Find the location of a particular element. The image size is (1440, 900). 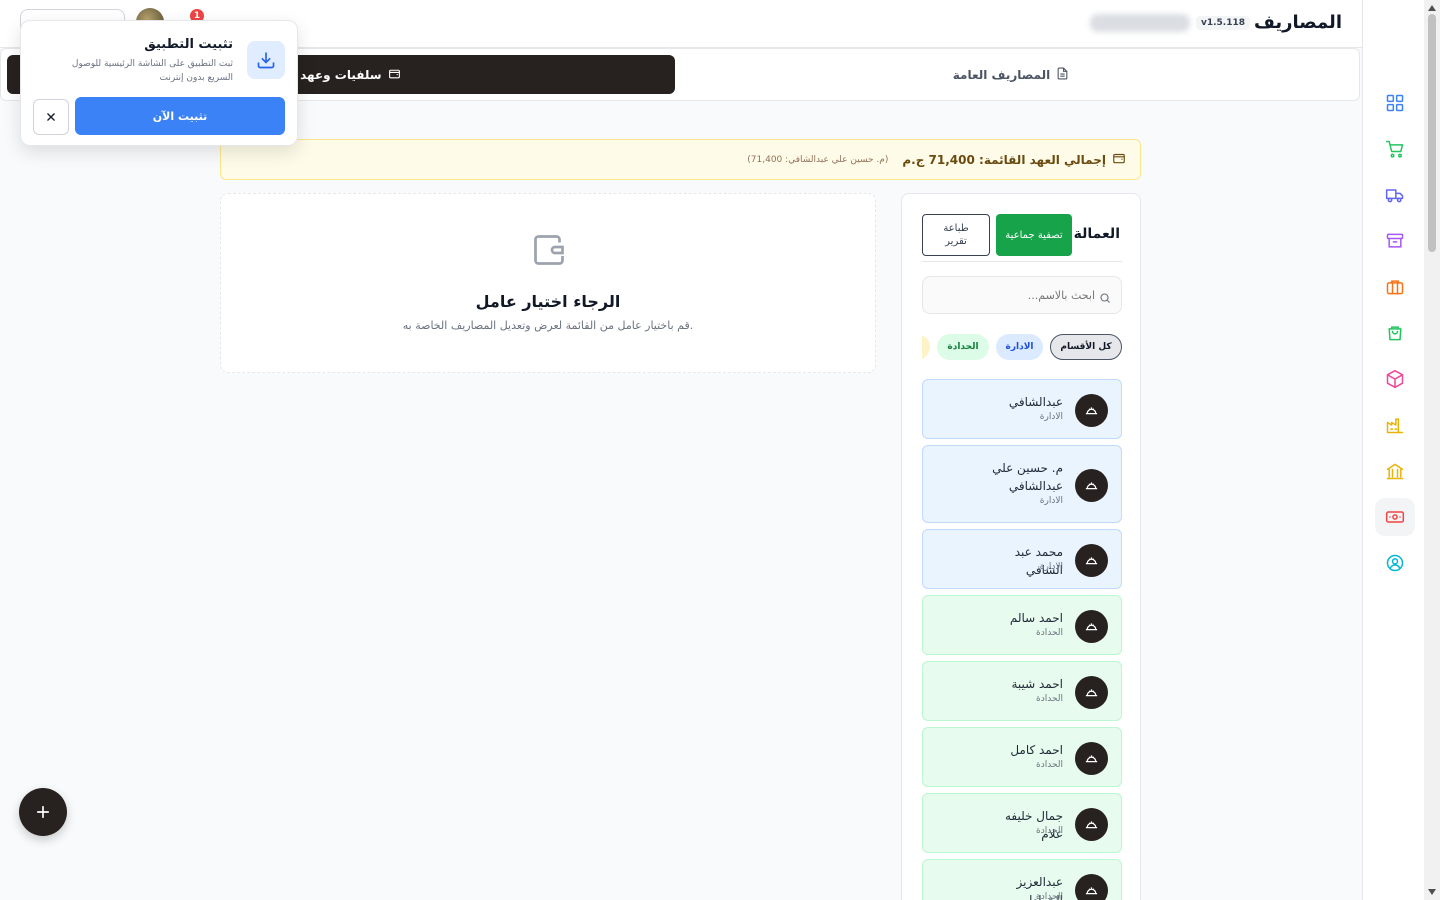

truck-icon is located at coordinates (1395, 195).